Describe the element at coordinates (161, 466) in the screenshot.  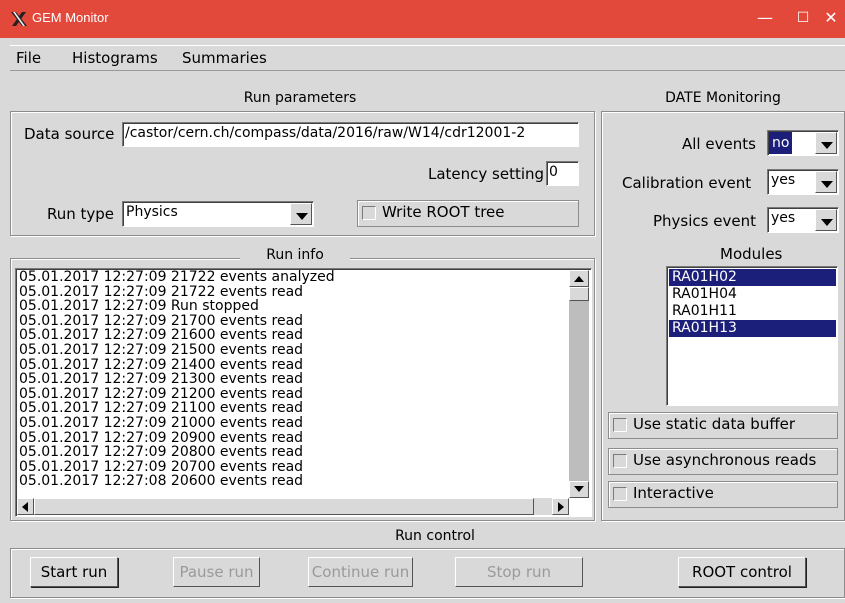
I see `log-line: 05.01.2017 12:27:09 20700 events read` at that location.